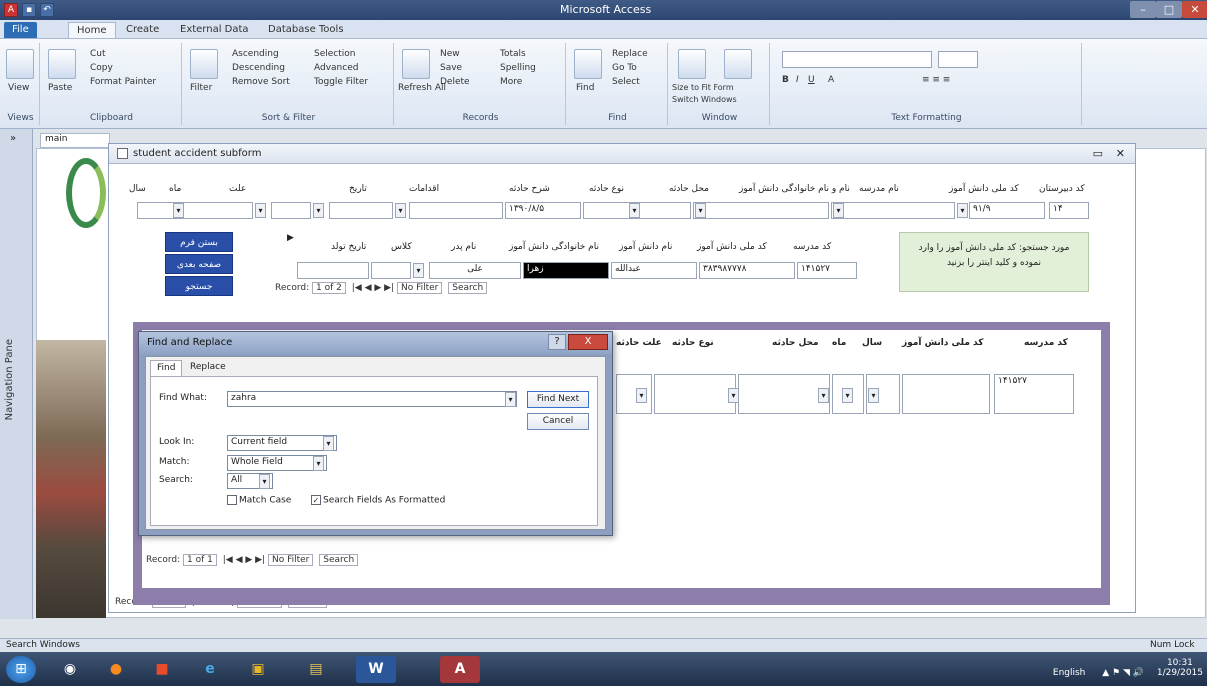 The height and width of the screenshot is (686, 1207). I want to click on tab-home: Home, so click(92, 30).